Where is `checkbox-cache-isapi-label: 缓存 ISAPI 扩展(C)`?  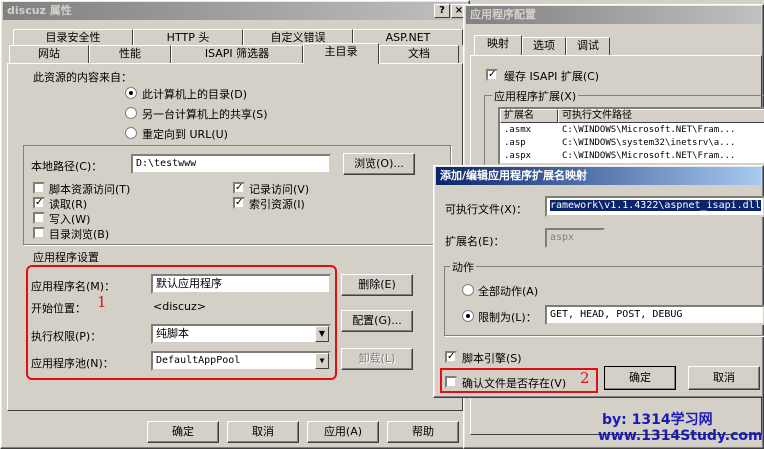 checkbox-cache-isapi-label: 缓存 ISAPI 扩展(C) is located at coordinates (551, 76).